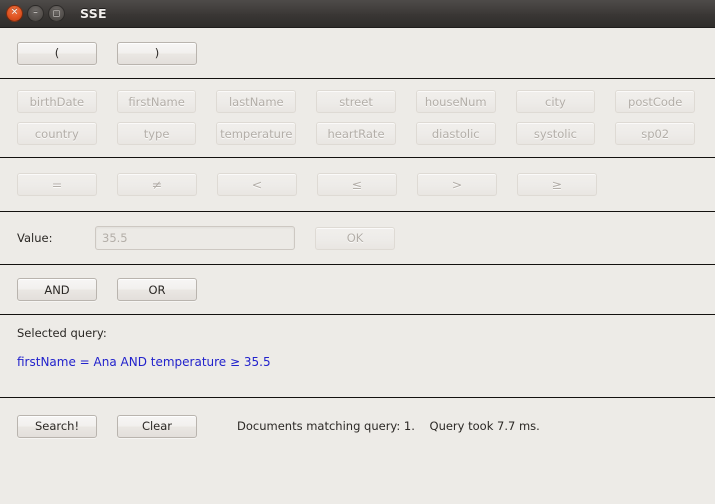  I want to click on value-label: Value:, so click(35, 238).